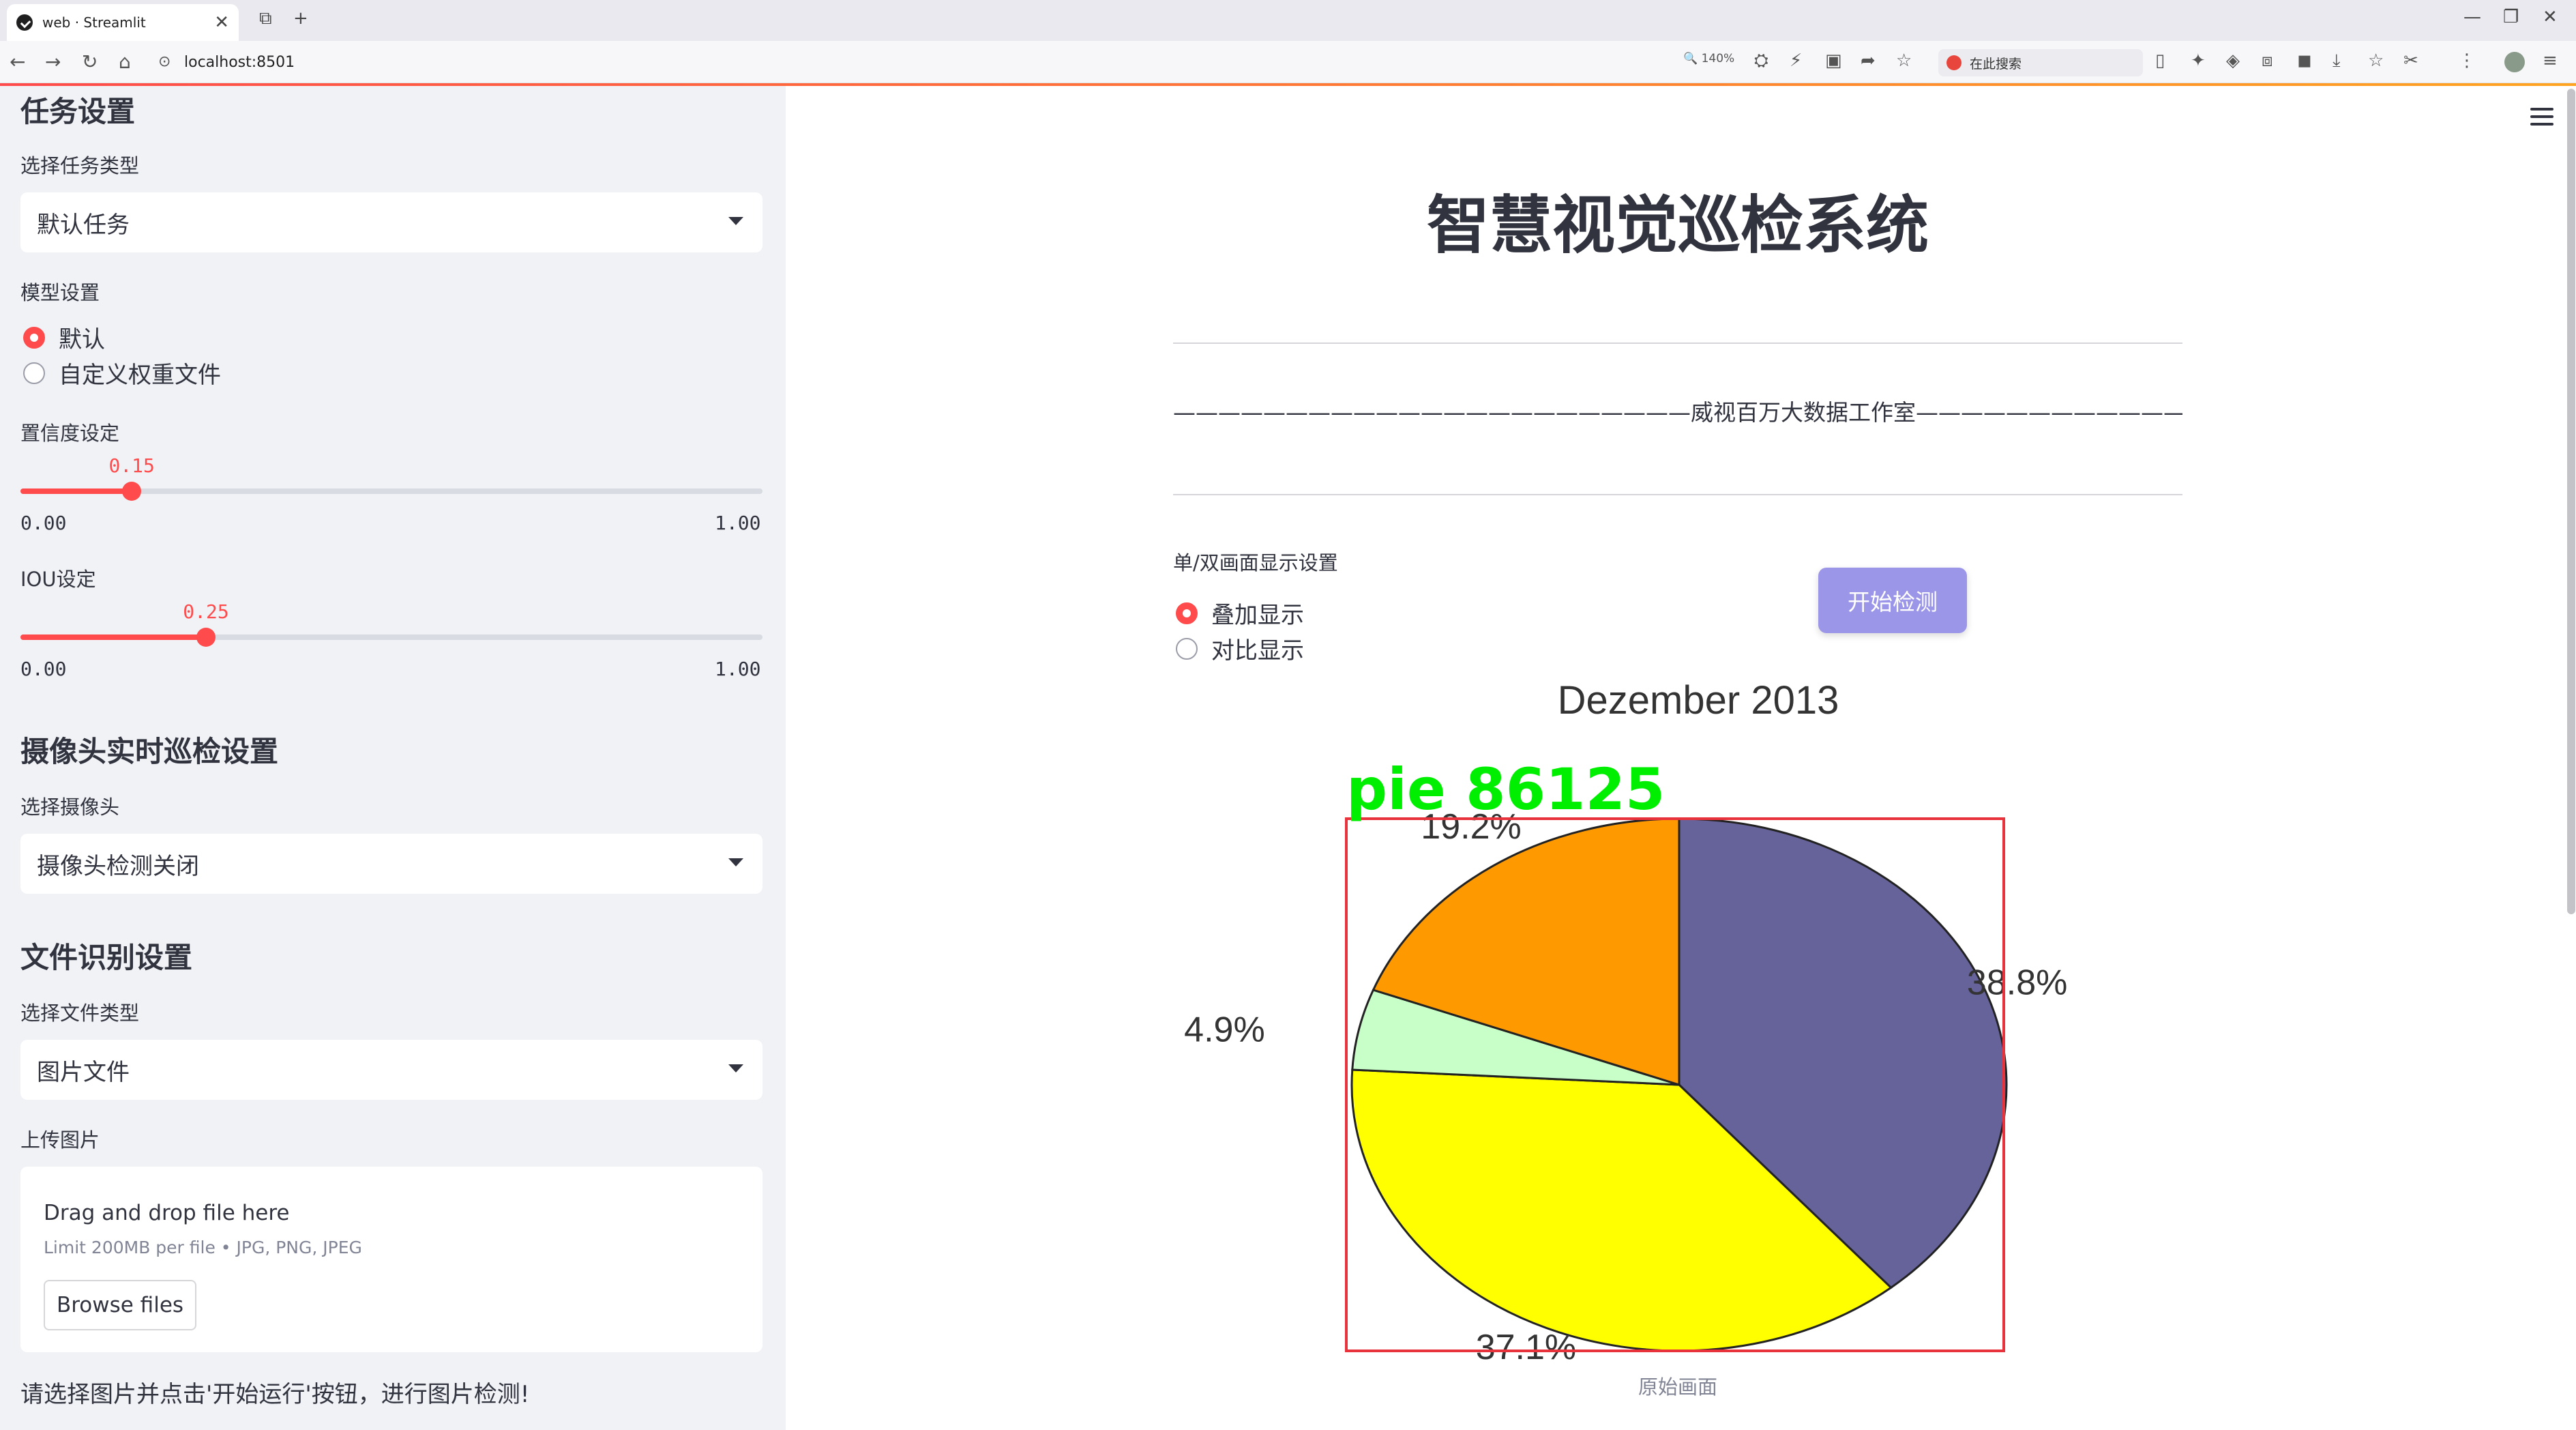 This screenshot has height=1430, width=2576. What do you see at coordinates (1257, 615) in the screenshot?
I see `display-option-label: 叠加显示` at bounding box center [1257, 615].